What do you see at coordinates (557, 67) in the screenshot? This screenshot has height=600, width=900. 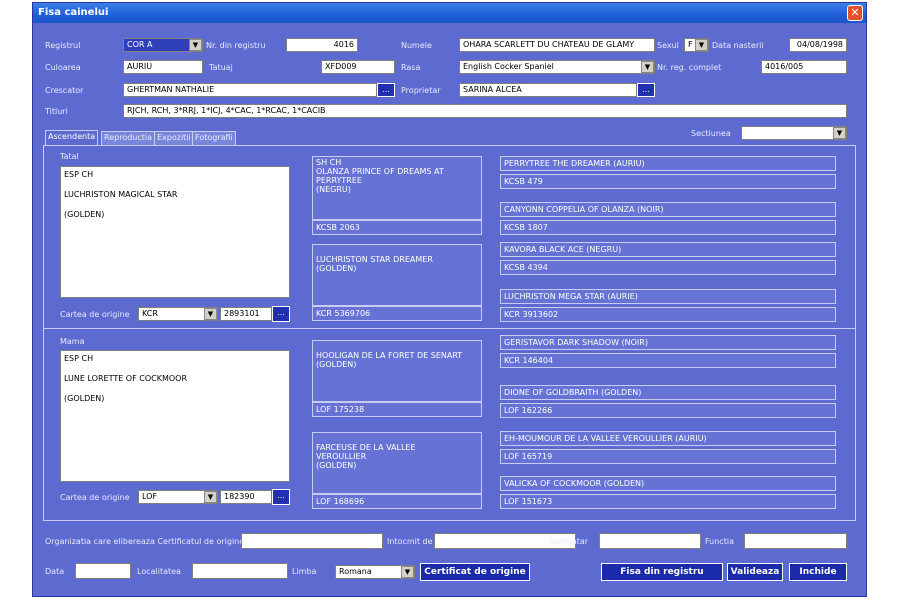 I see `rasa-select: English Cocker Spaniel ▼` at bounding box center [557, 67].